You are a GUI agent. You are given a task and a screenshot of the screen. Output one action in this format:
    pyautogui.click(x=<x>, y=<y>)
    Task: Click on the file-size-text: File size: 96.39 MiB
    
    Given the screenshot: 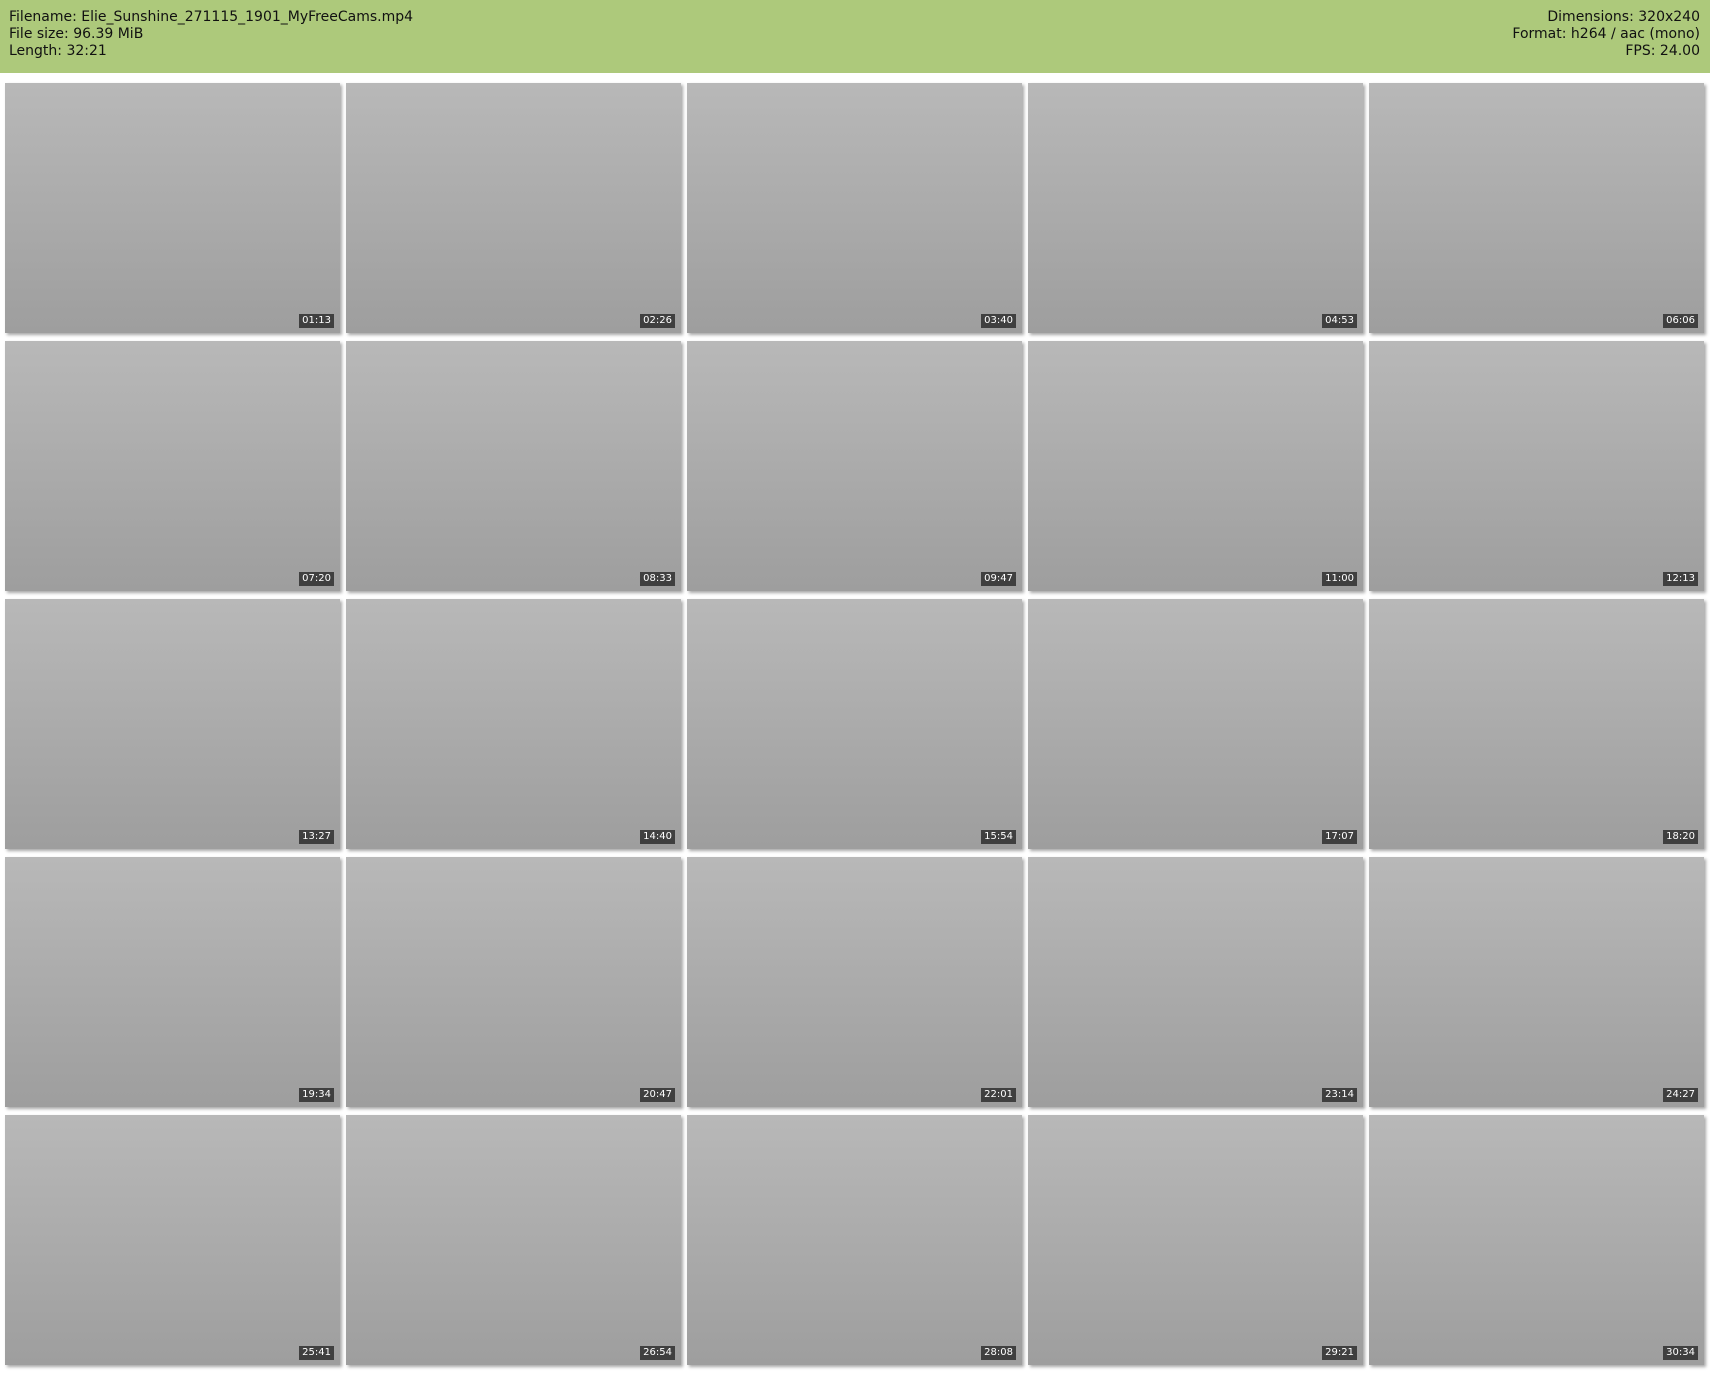 What is the action you would take?
    pyautogui.click(x=76, y=34)
    